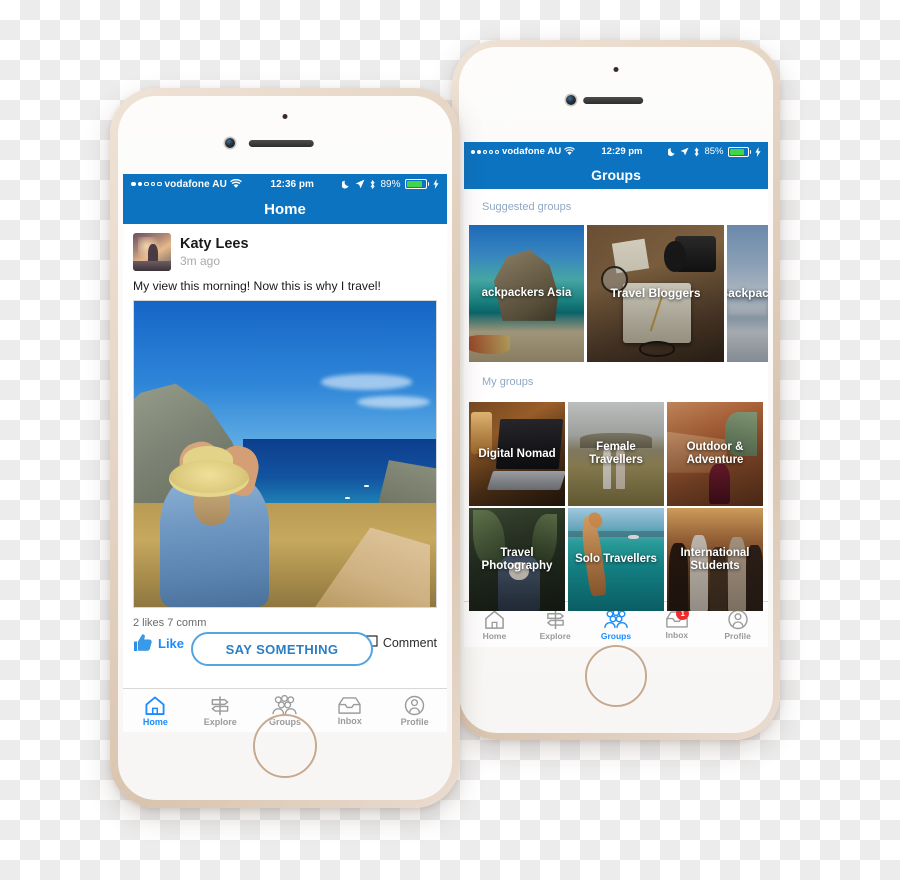  I want to click on section-title: My groups, so click(508, 382).